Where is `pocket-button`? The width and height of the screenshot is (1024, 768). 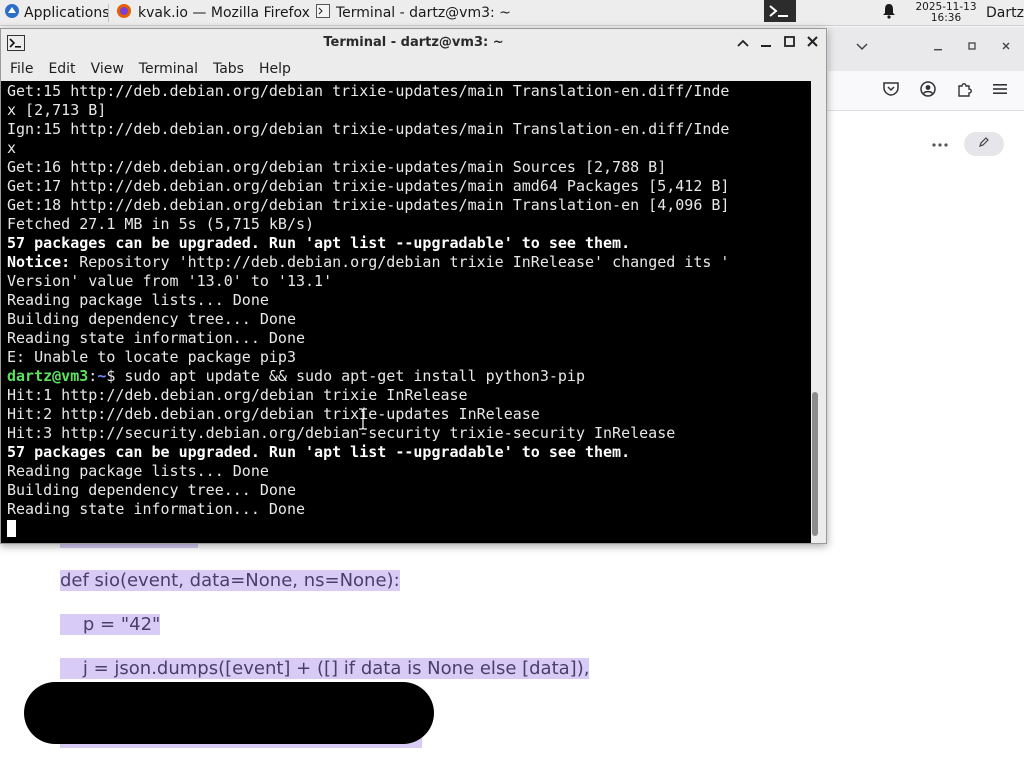 pocket-button is located at coordinates (891, 91).